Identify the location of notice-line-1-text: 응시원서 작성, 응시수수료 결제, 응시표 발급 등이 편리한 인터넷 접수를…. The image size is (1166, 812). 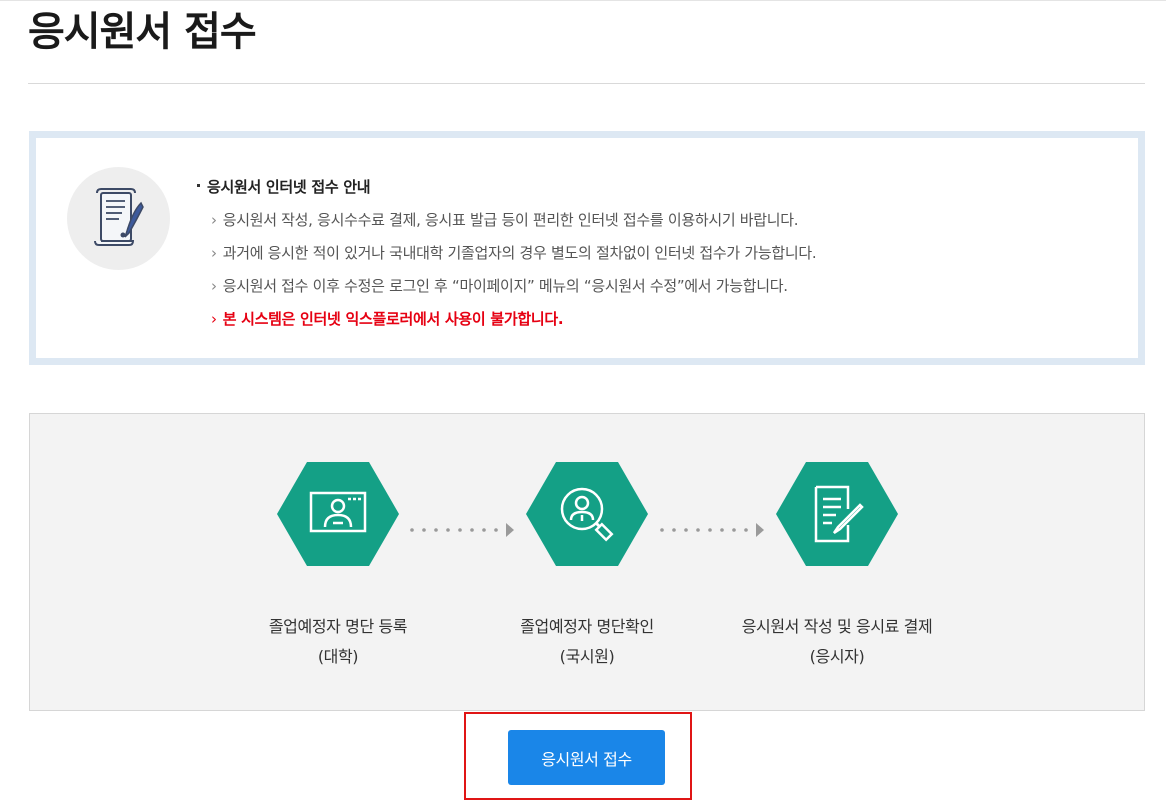
(510, 220).